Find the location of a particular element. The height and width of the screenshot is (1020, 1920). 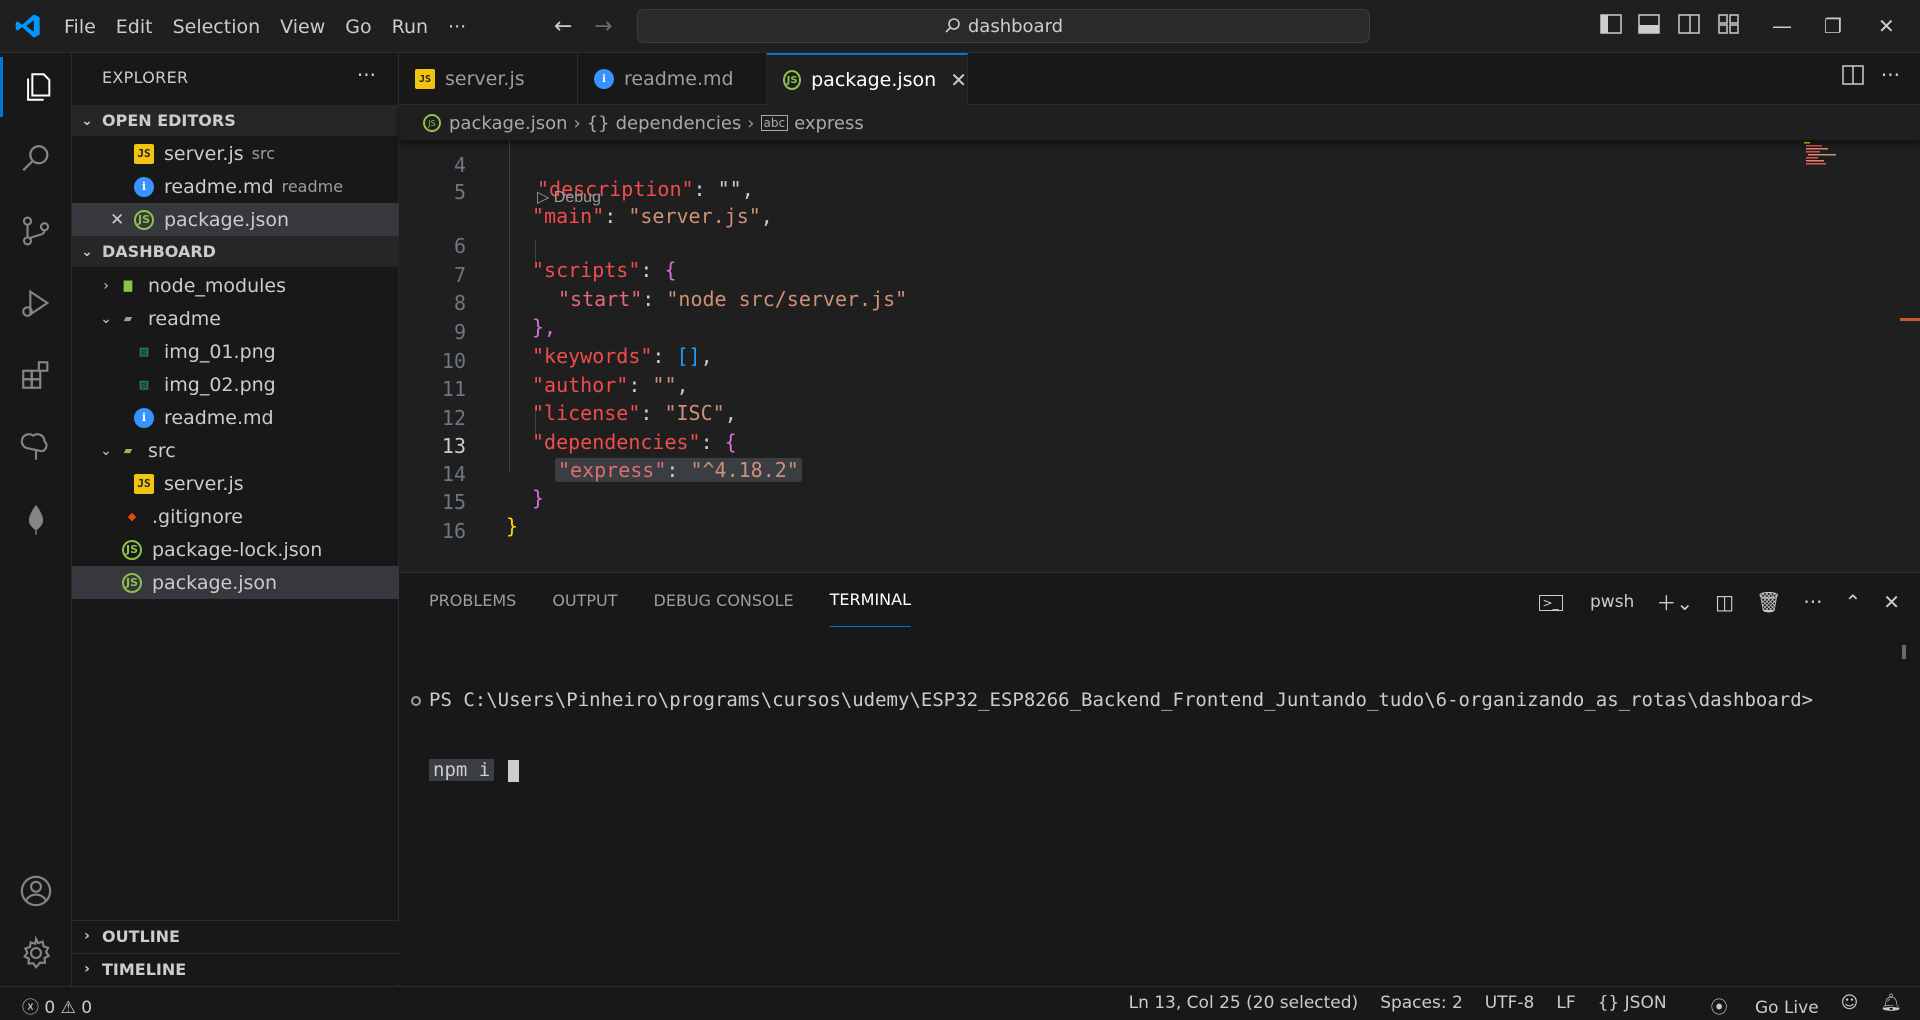

back-arrow-icon: ← is located at coordinates (563, 26).